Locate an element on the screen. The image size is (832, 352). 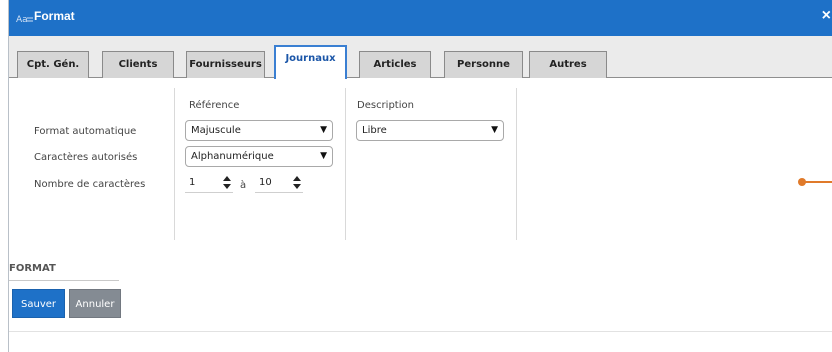
tab-personne: Personne is located at coordinates (483, 64).